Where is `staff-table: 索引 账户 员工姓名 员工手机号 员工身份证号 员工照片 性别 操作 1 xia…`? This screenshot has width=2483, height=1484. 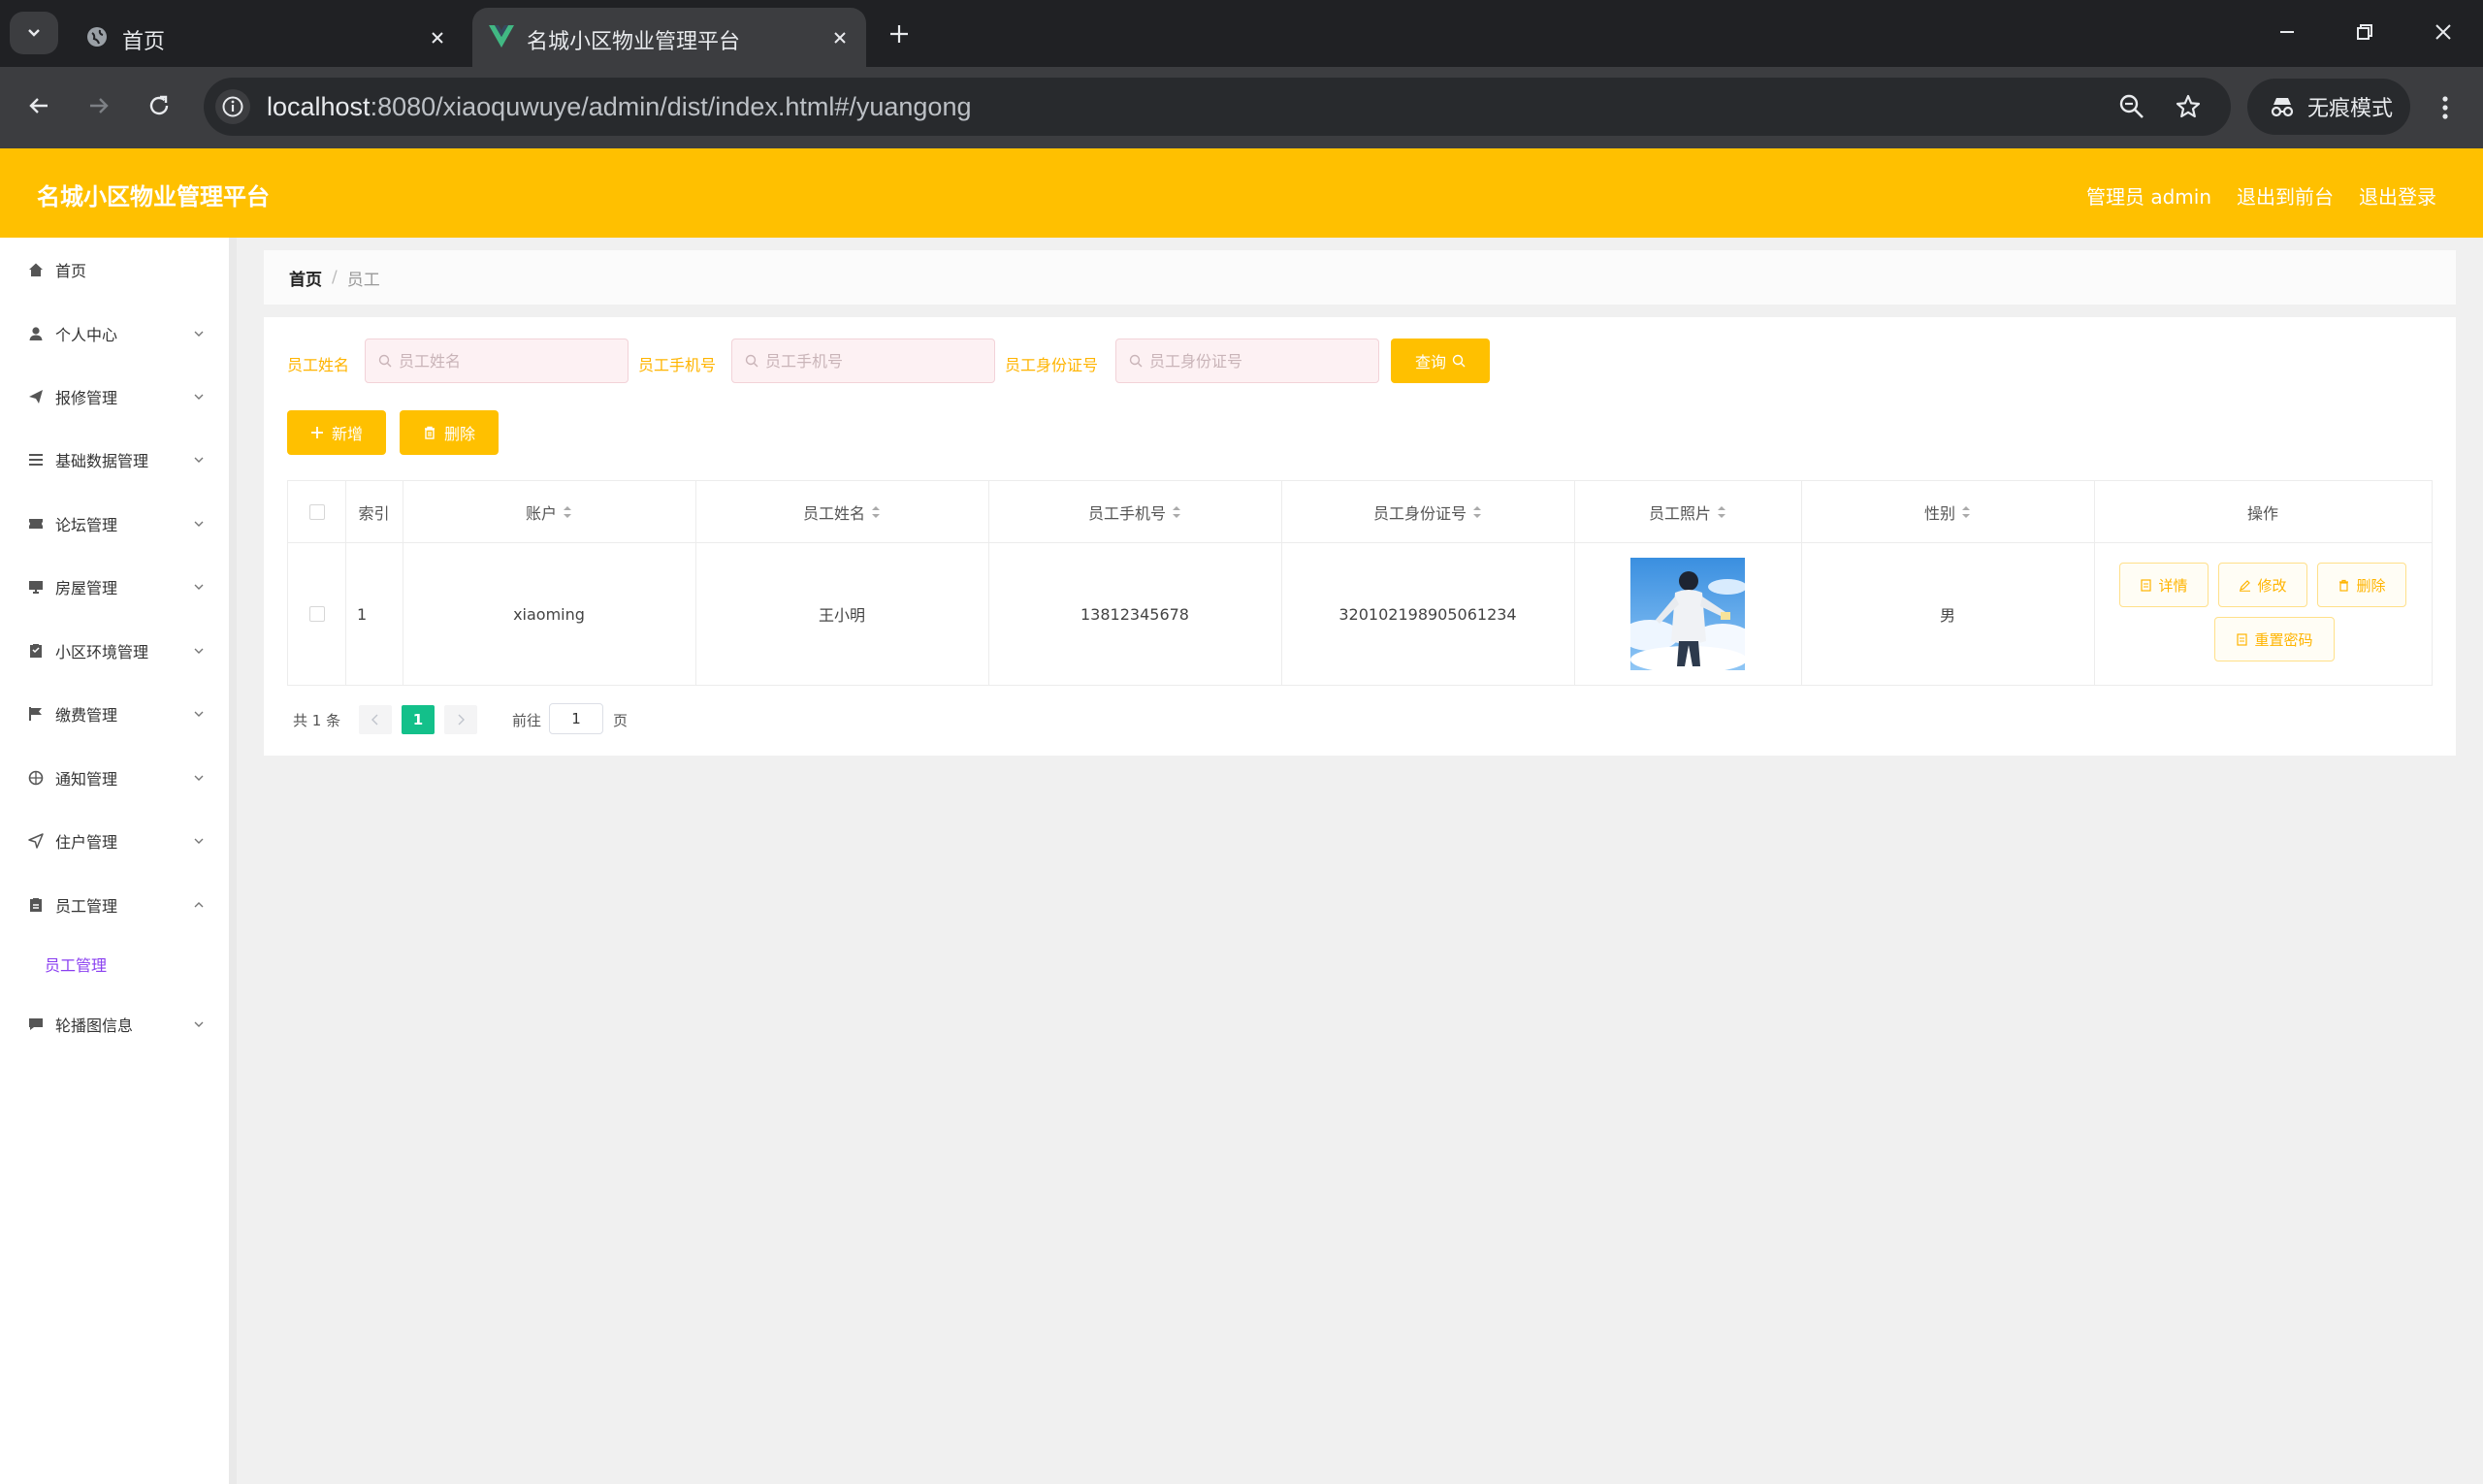
staff-table: 索引 账户 员工姓名 员工手机号 员工身份证号 员工照片 性别 操作 1 xia… is located at coordinates (1360, 583).